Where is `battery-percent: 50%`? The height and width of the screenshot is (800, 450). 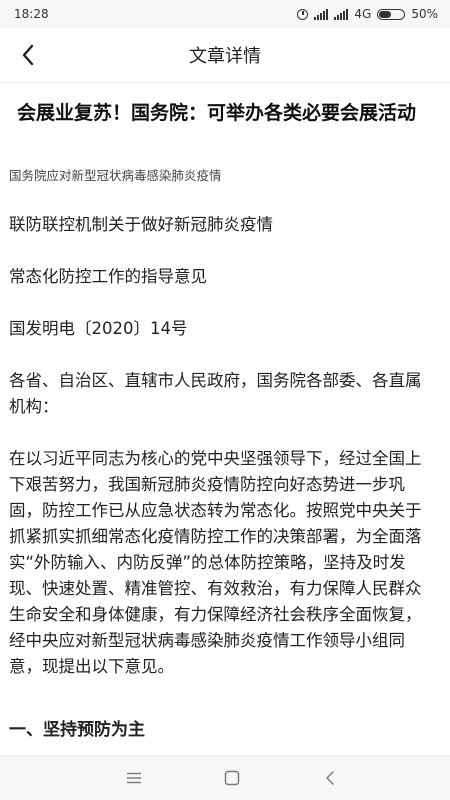 battery-percent: 50% is located at coordinates (424, 14).